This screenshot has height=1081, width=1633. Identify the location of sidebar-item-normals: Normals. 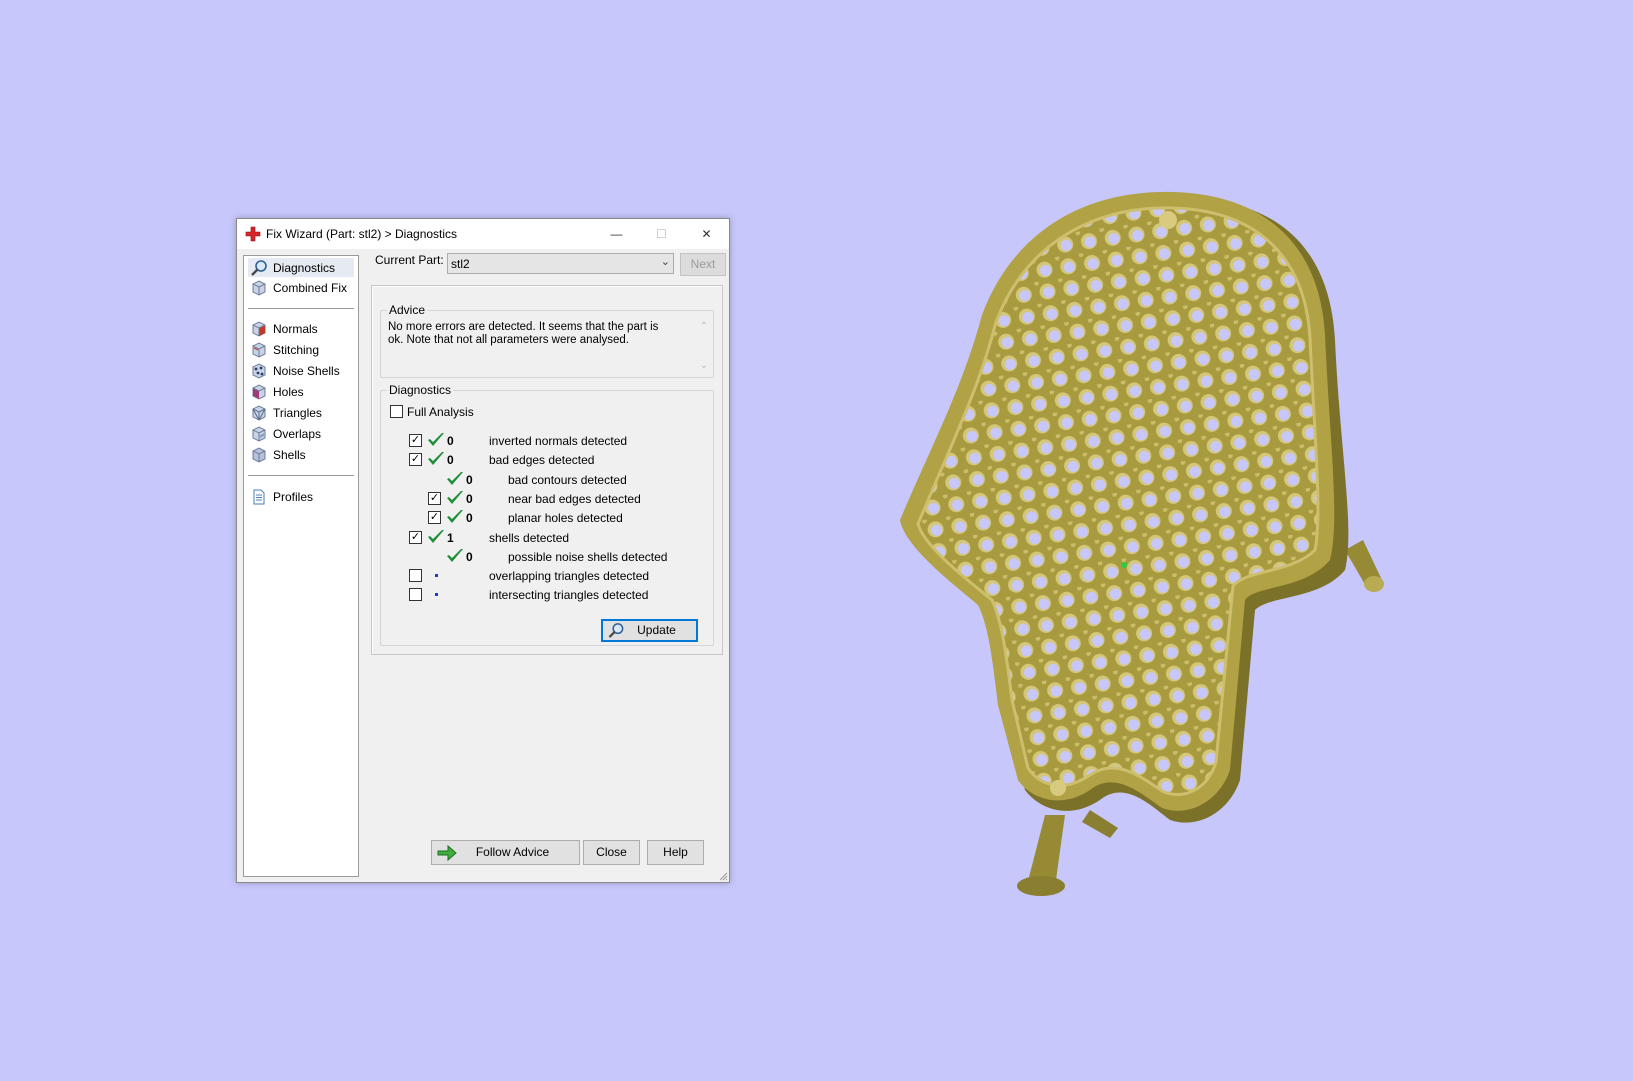
(301, 328).